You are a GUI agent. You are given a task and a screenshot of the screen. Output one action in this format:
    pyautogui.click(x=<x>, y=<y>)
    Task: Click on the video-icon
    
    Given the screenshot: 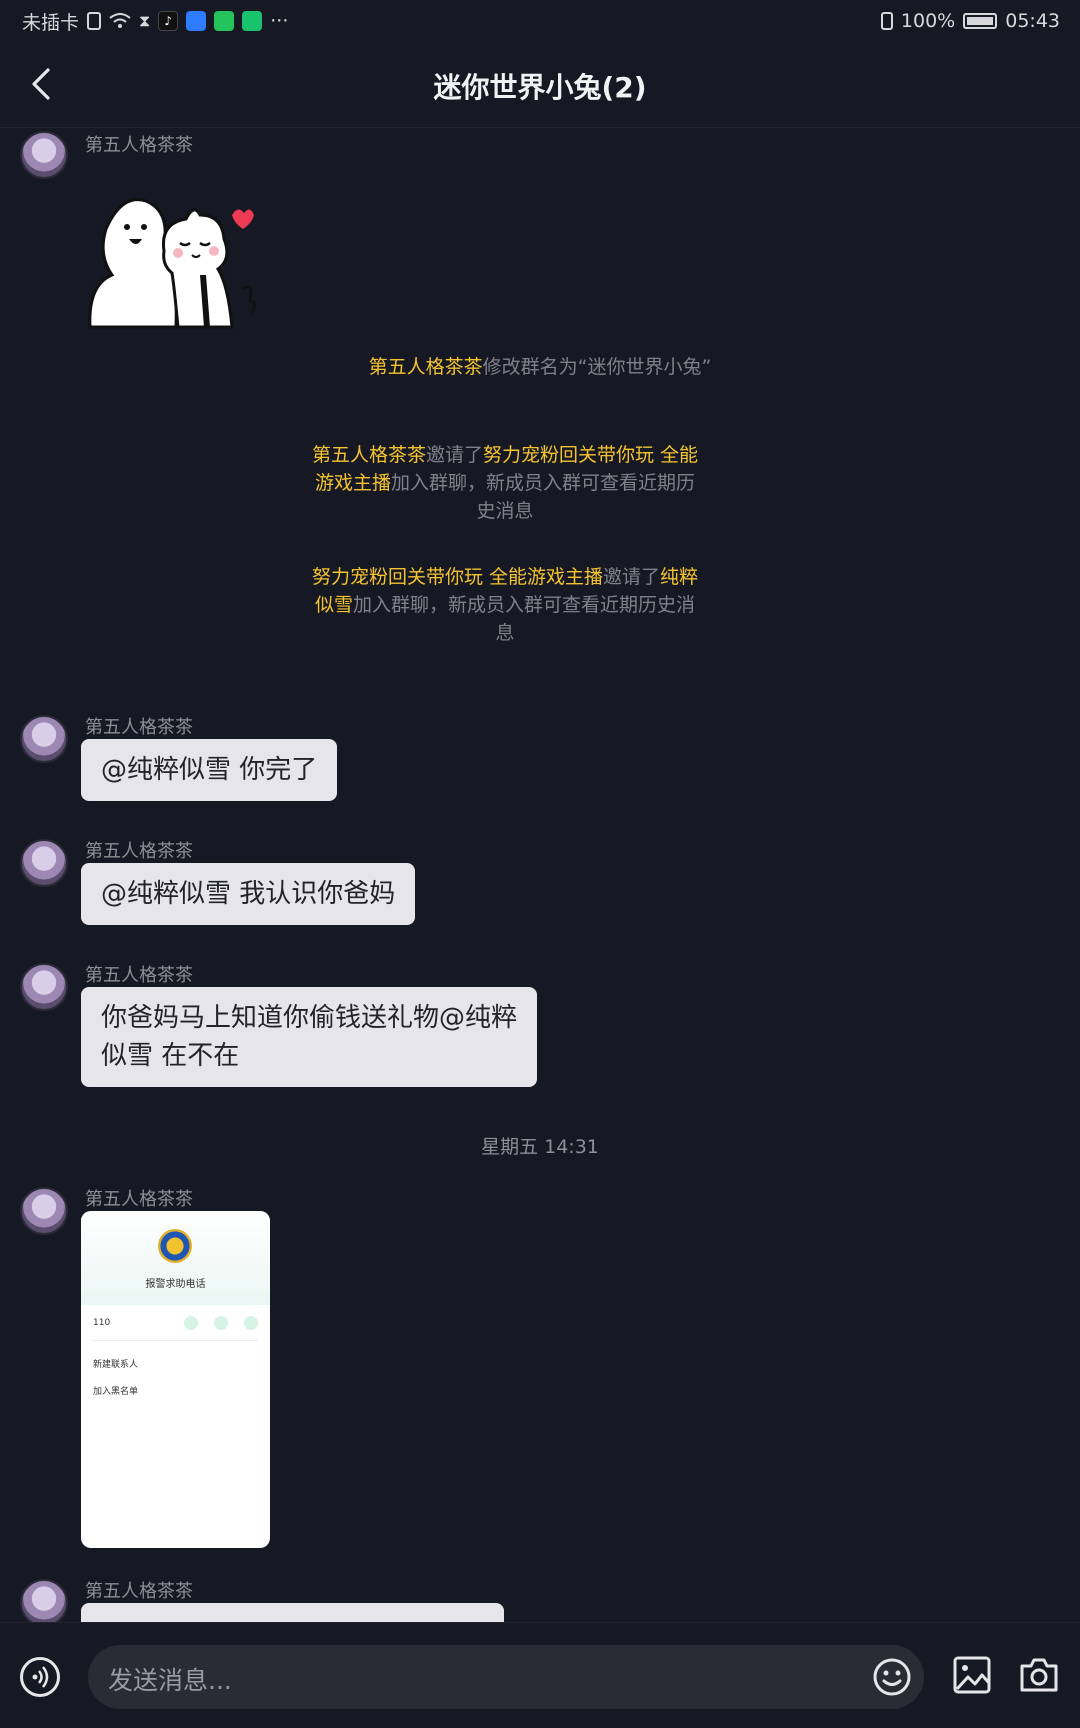 What is the action you would take?
    pyautogui.click(x=221, y=1323)
    